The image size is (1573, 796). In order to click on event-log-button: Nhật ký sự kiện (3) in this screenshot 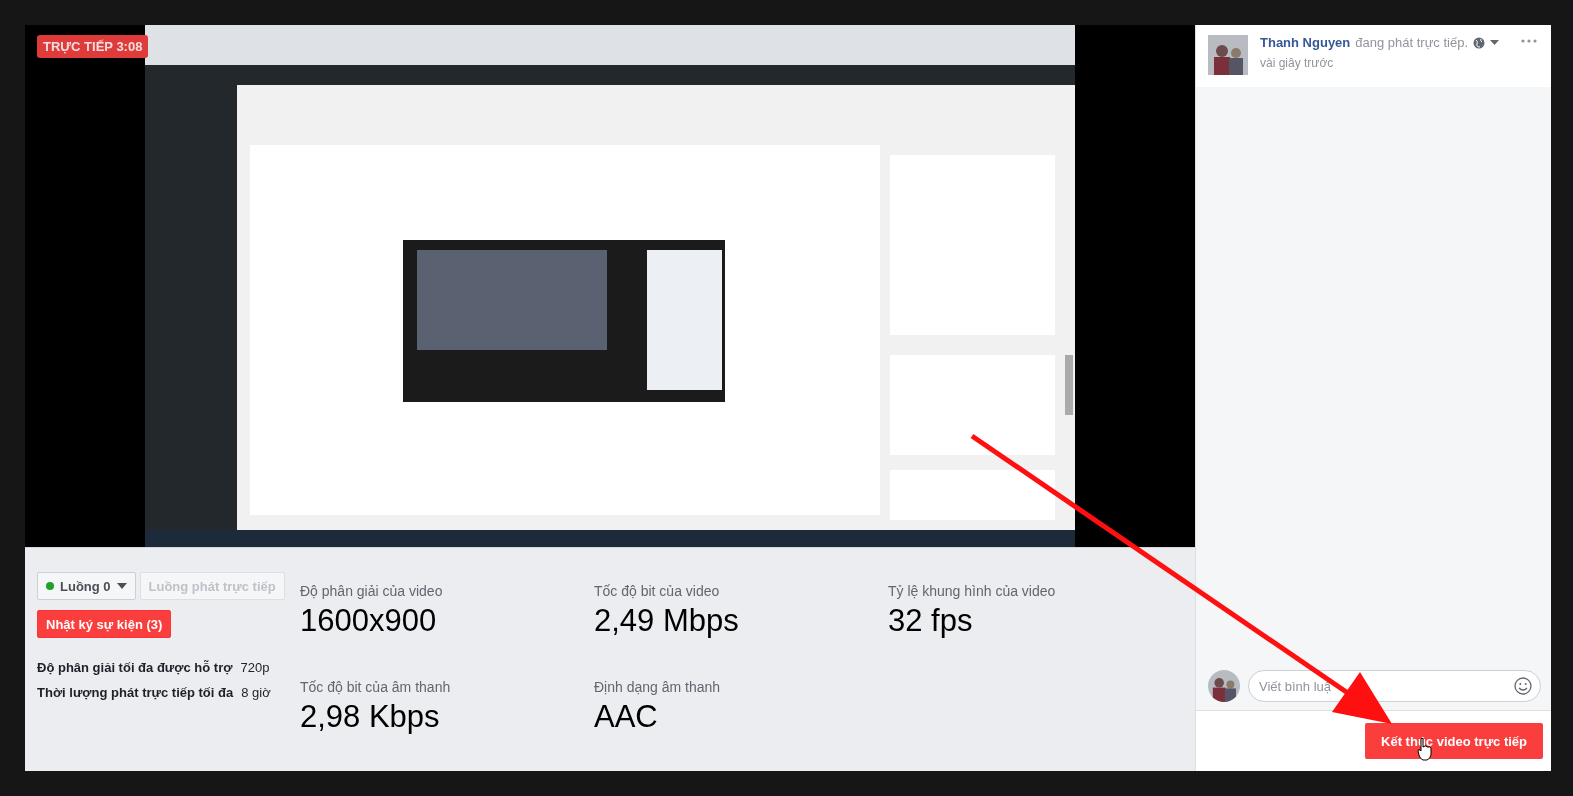, I will do `click(104, 624)`.